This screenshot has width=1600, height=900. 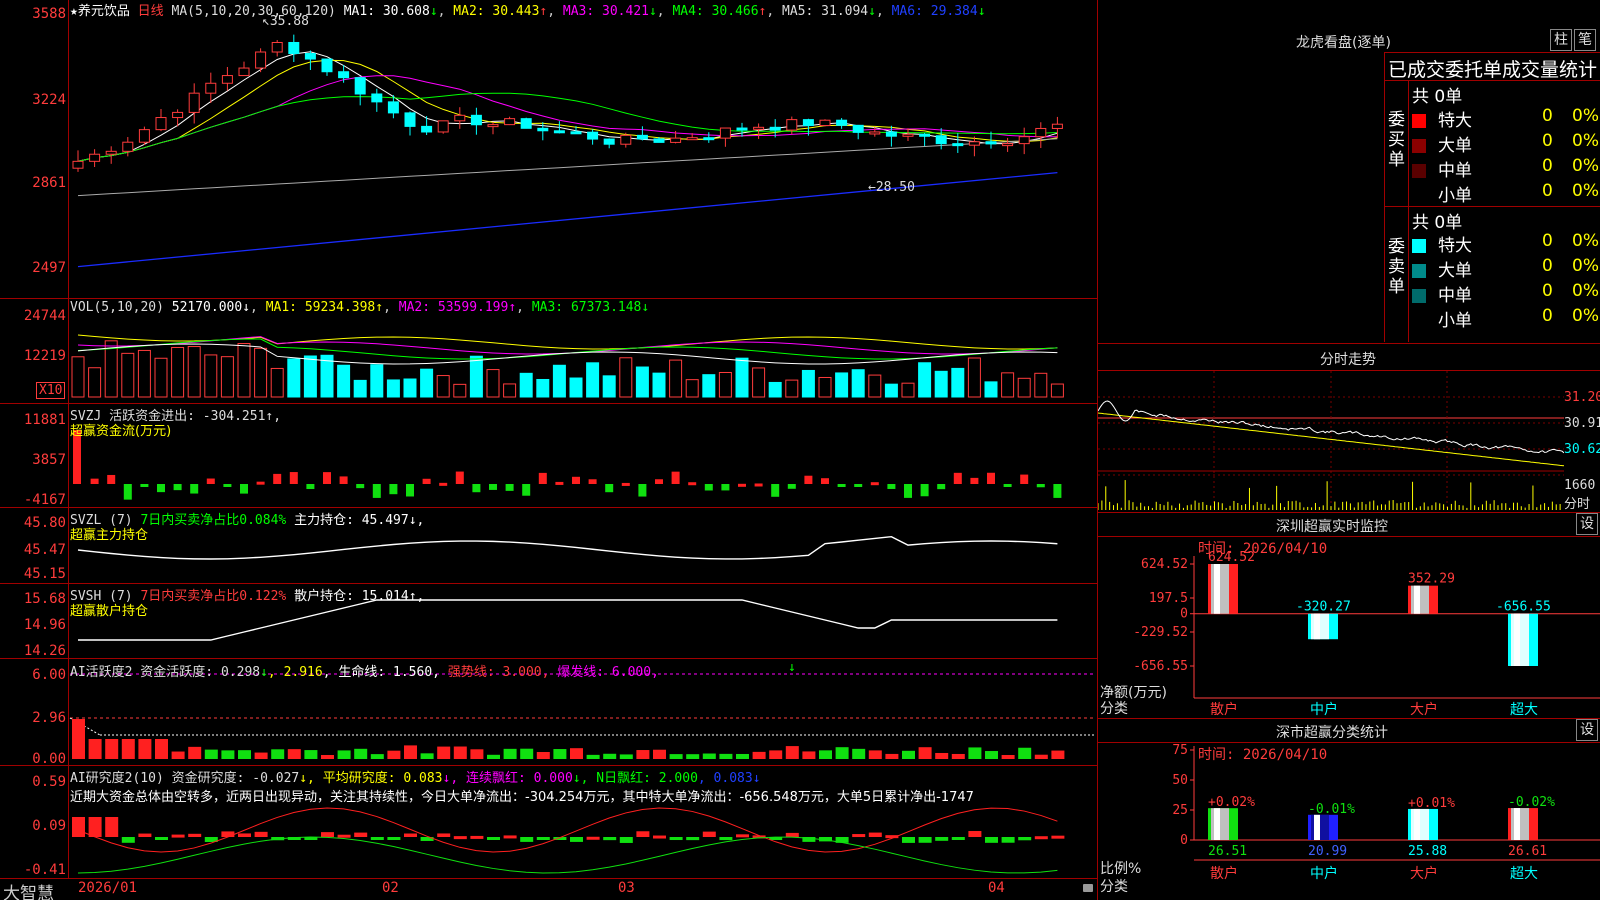 I want to click on brand-logo: 大智慧, so click(x=28, y=892).